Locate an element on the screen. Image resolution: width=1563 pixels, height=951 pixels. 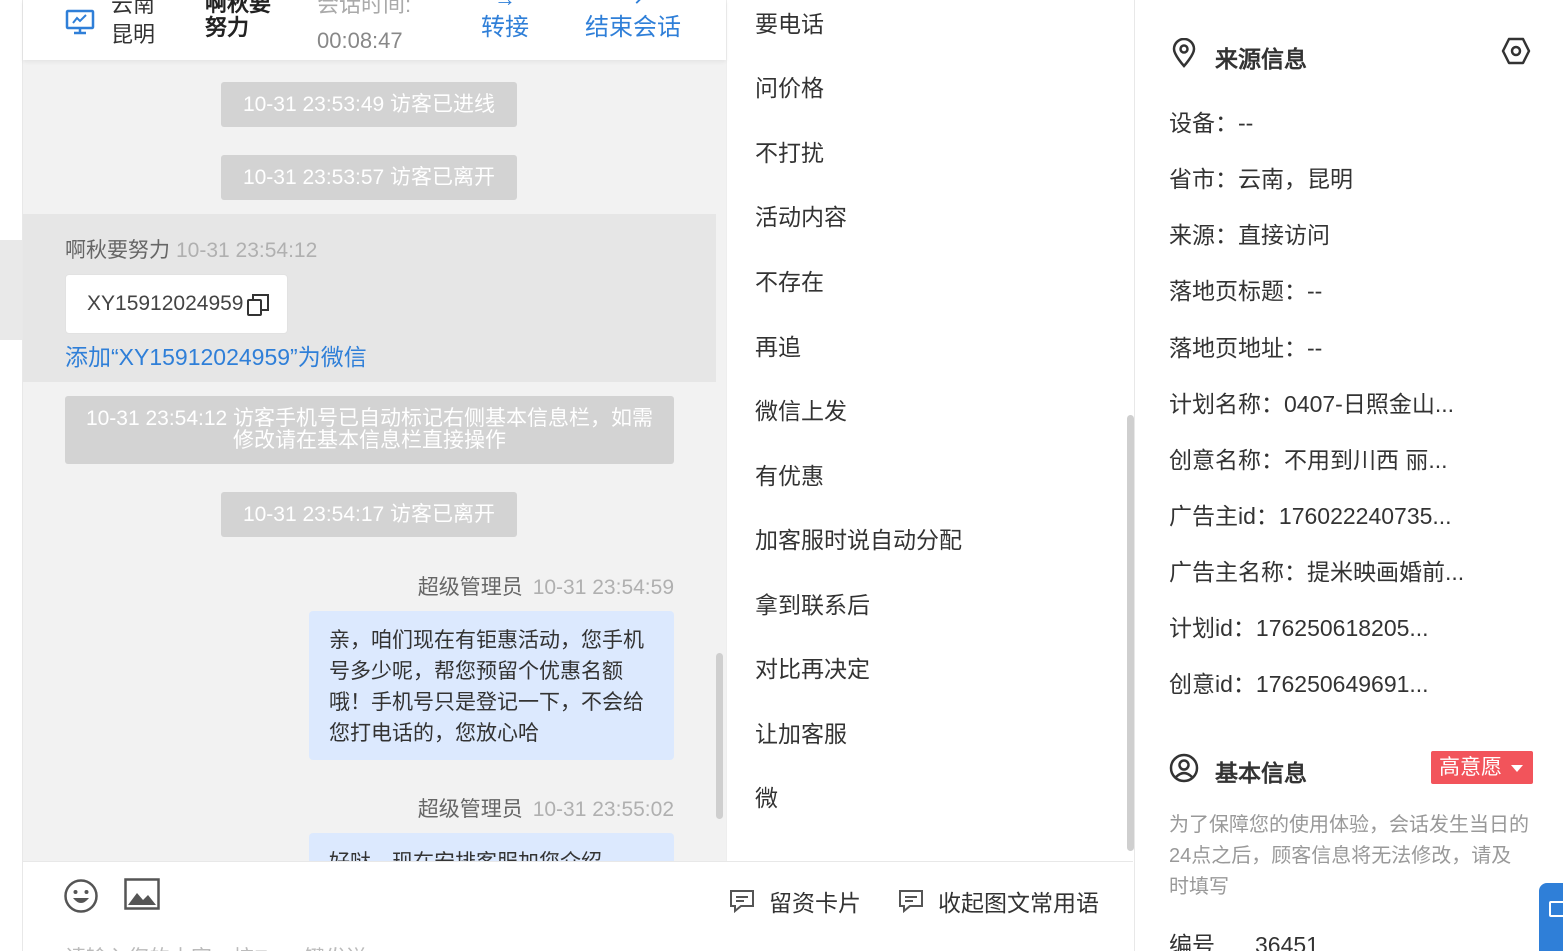
phrase-item: 对比再决定 is located at coordinates (812, 667).